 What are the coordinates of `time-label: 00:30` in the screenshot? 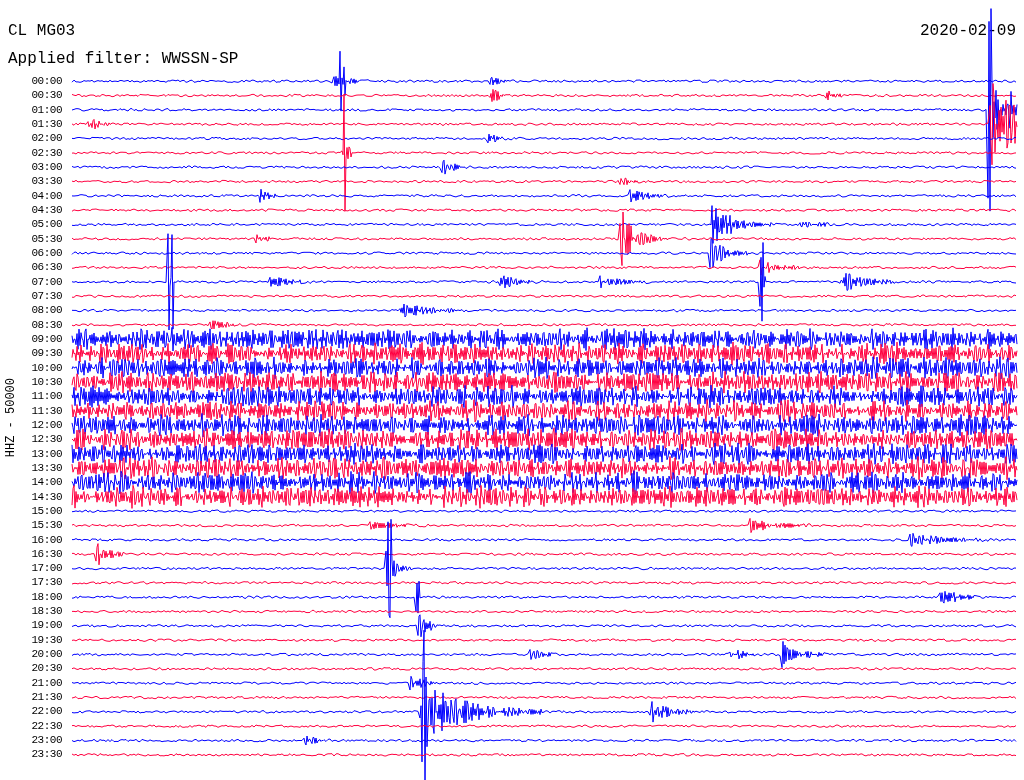 It's located at (46, 95).